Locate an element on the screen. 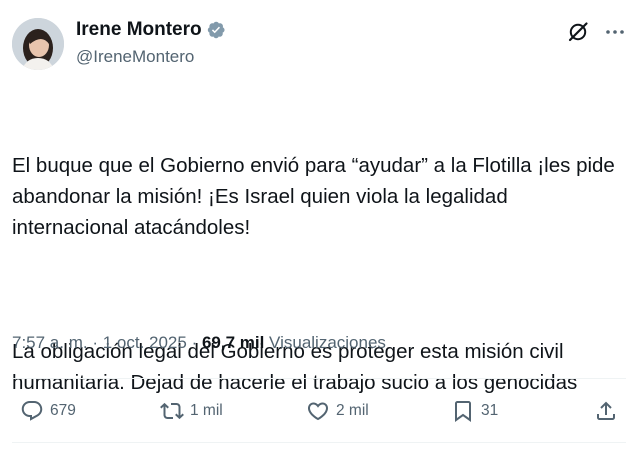  bookmark-count: 31 is located at coordinates (490, 410).